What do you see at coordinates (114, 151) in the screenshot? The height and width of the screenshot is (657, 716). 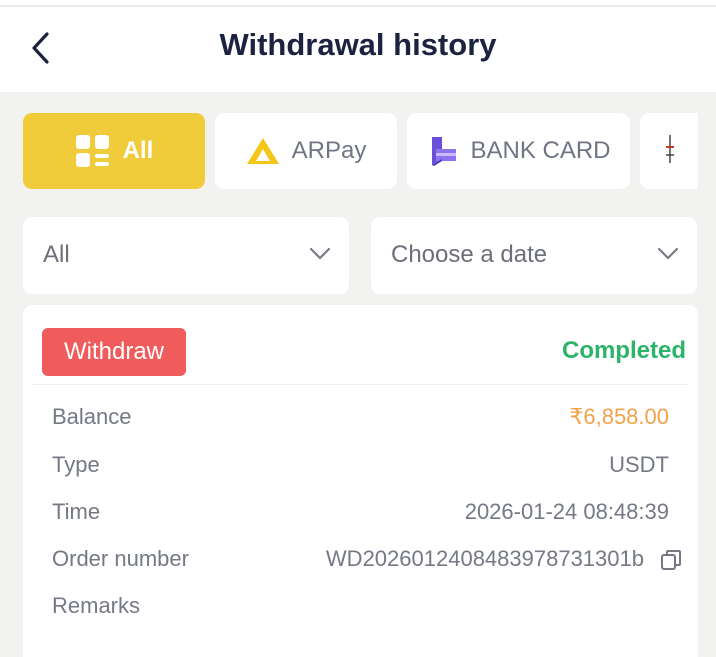 I see `tab-all: All` at bounding box center [114, 151].